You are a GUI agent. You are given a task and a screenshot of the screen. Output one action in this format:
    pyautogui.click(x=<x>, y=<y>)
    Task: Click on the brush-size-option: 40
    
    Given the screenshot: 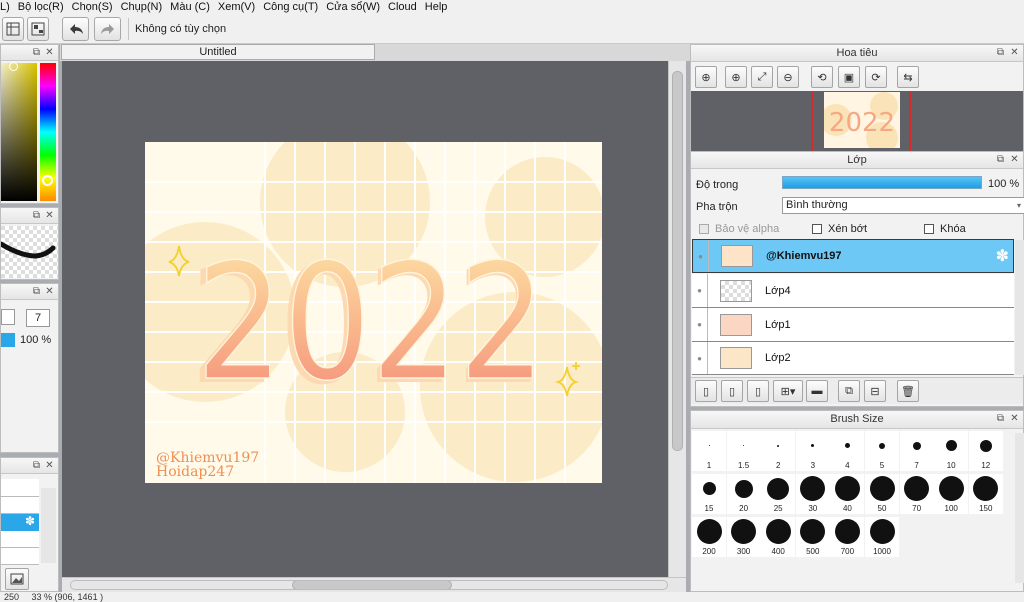 What is the action you would take?
    pyautogui.click(x=847, y=494)
    